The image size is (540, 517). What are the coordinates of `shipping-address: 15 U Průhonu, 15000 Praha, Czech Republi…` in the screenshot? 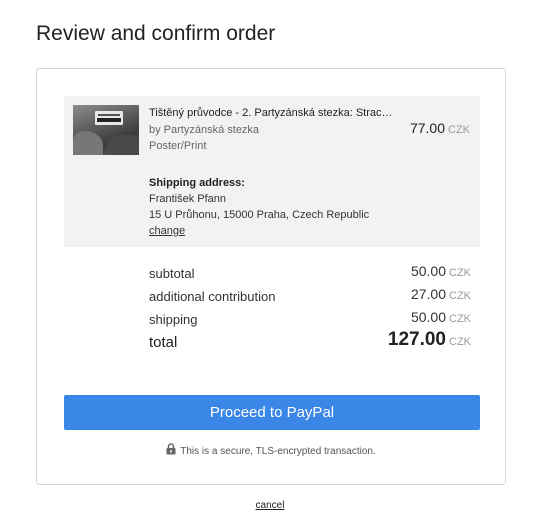 It's located at (259, 215).